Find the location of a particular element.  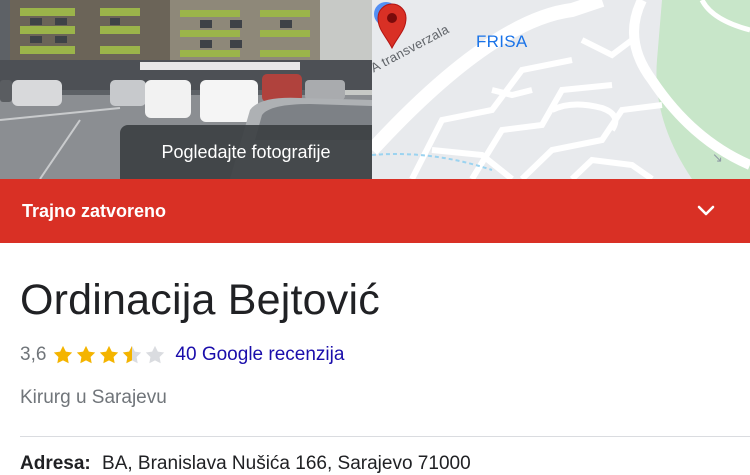

star-rating is located at coordinates (109, 355).